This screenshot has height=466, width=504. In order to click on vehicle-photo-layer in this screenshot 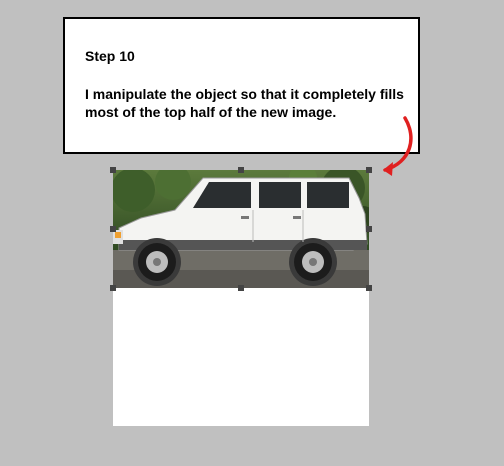, I will do `click(241, 229)`.